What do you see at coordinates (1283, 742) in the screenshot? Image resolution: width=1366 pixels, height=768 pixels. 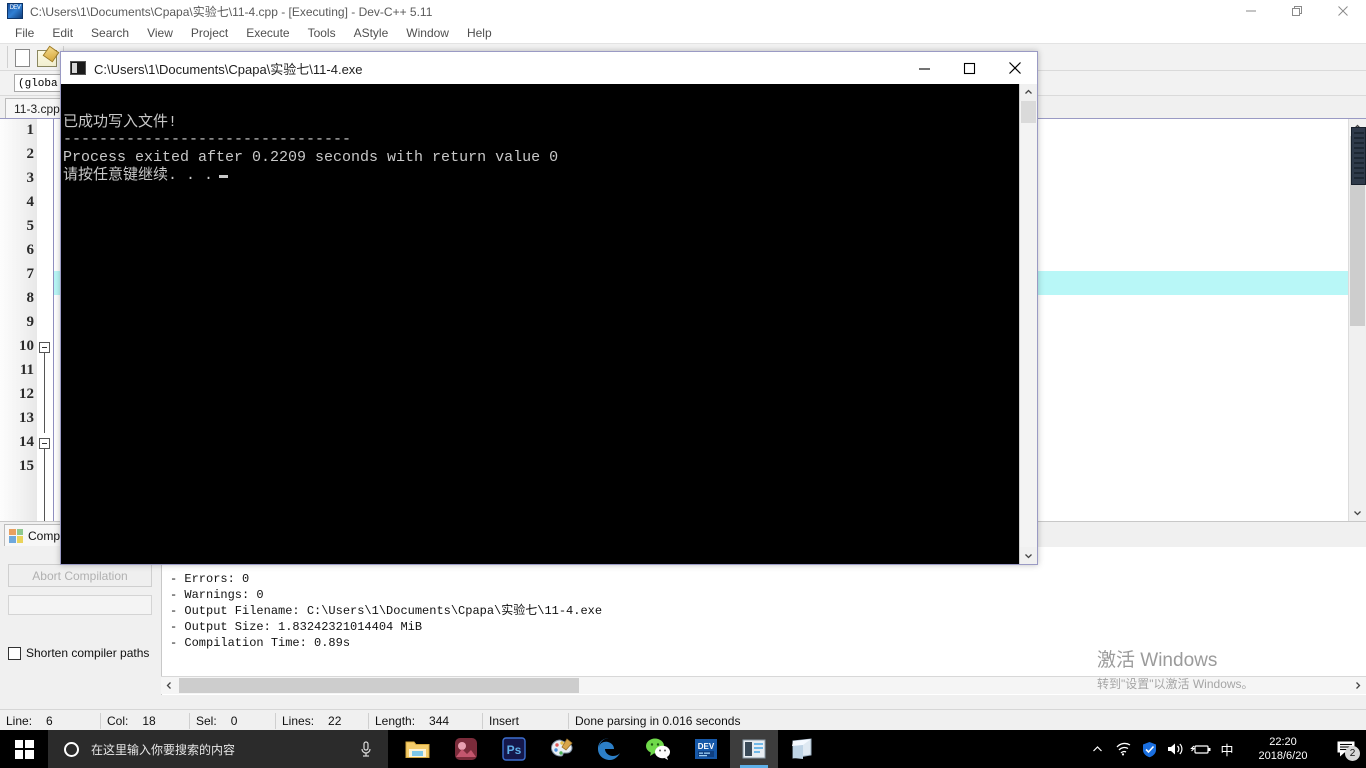 I see `clock-time: 22:20` at bounding box center [1283, 742].